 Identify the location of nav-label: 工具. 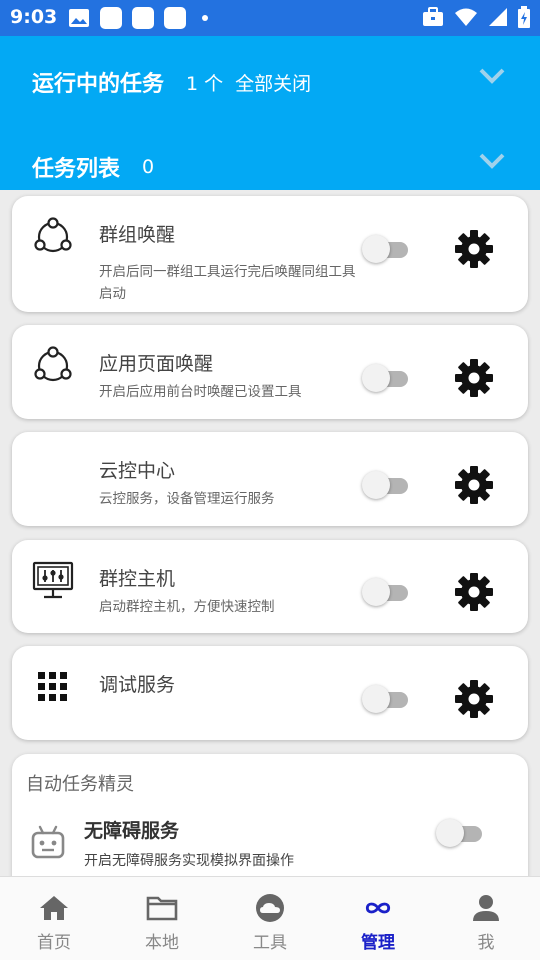
(270, 943).